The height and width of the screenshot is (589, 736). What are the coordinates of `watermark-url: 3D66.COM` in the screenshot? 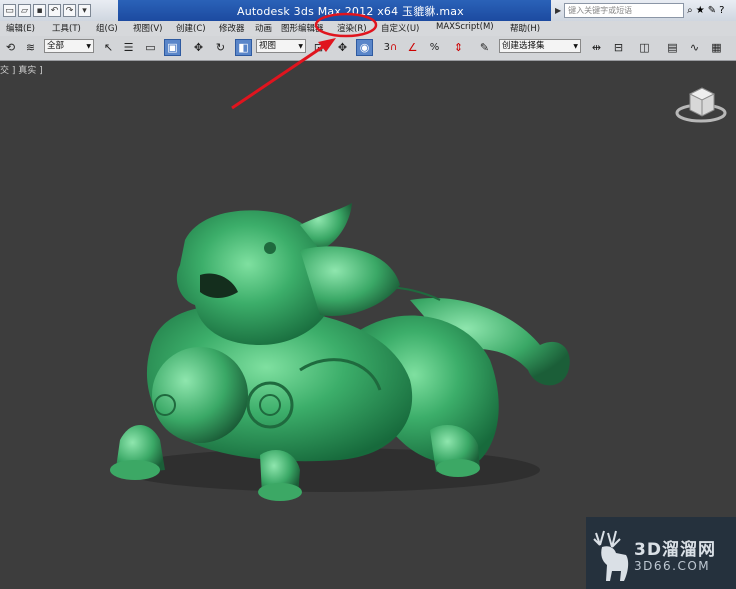 It's located at (672, 566).